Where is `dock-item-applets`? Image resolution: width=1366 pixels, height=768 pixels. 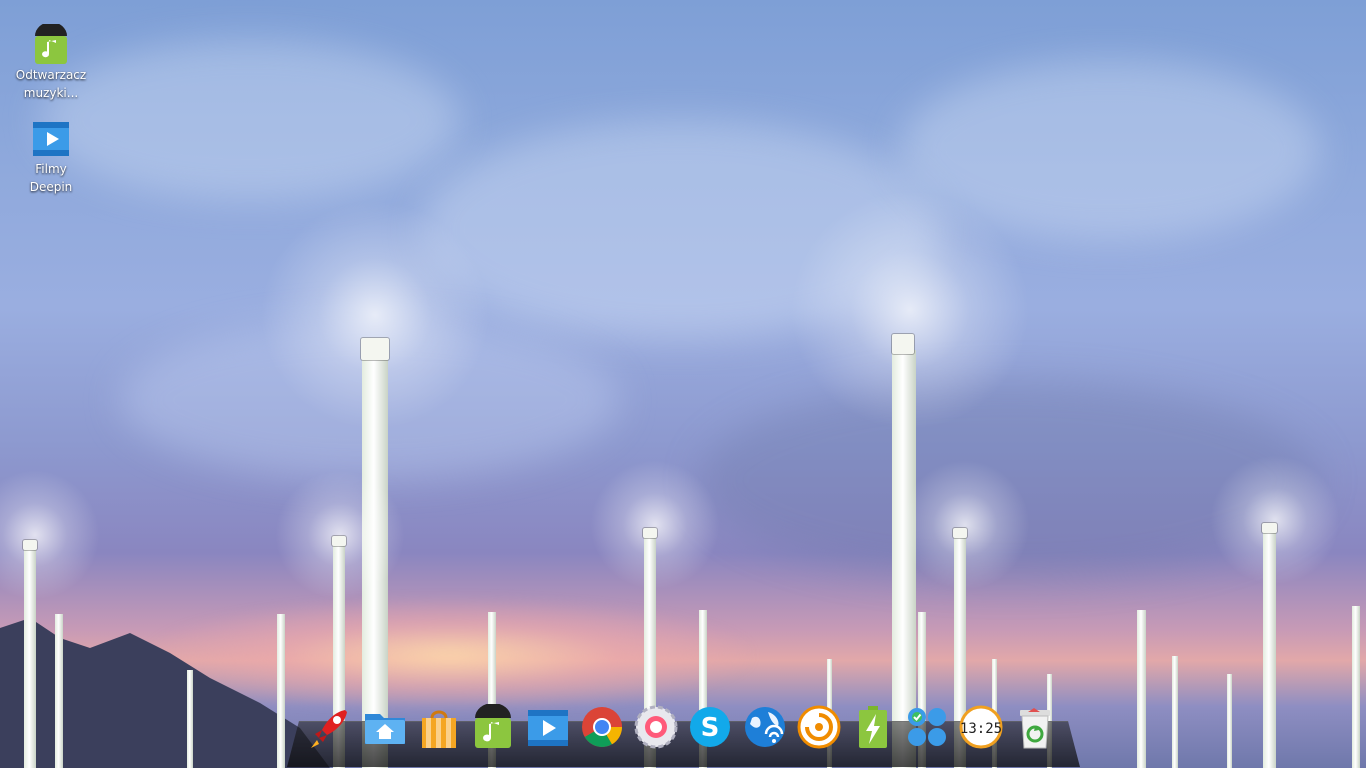 dock-item-applets is located at coordinates (927, 727).